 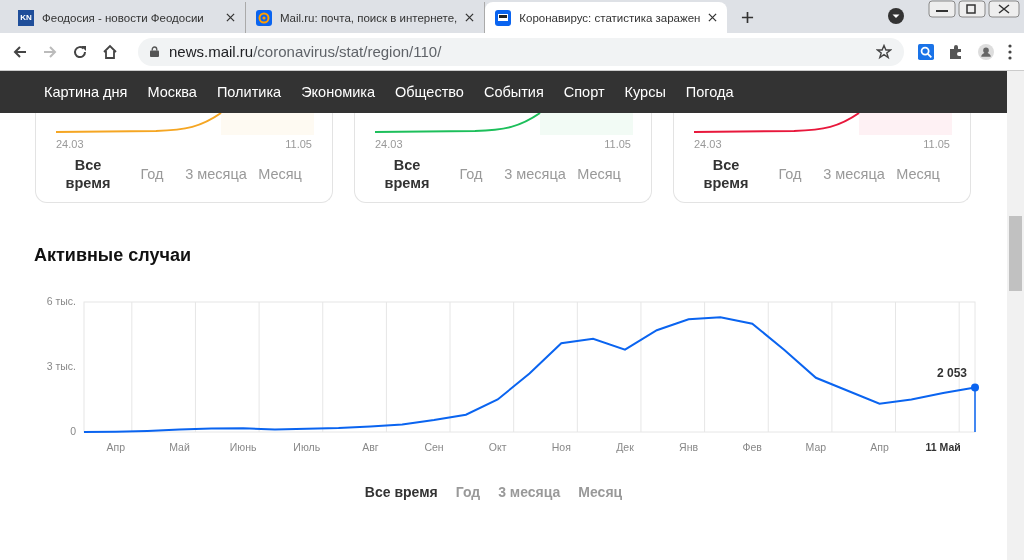 What do you see at coordinates (172, 92) in the screenshot?
I see `nav-link: Москва` at bounding box center [172, 92].